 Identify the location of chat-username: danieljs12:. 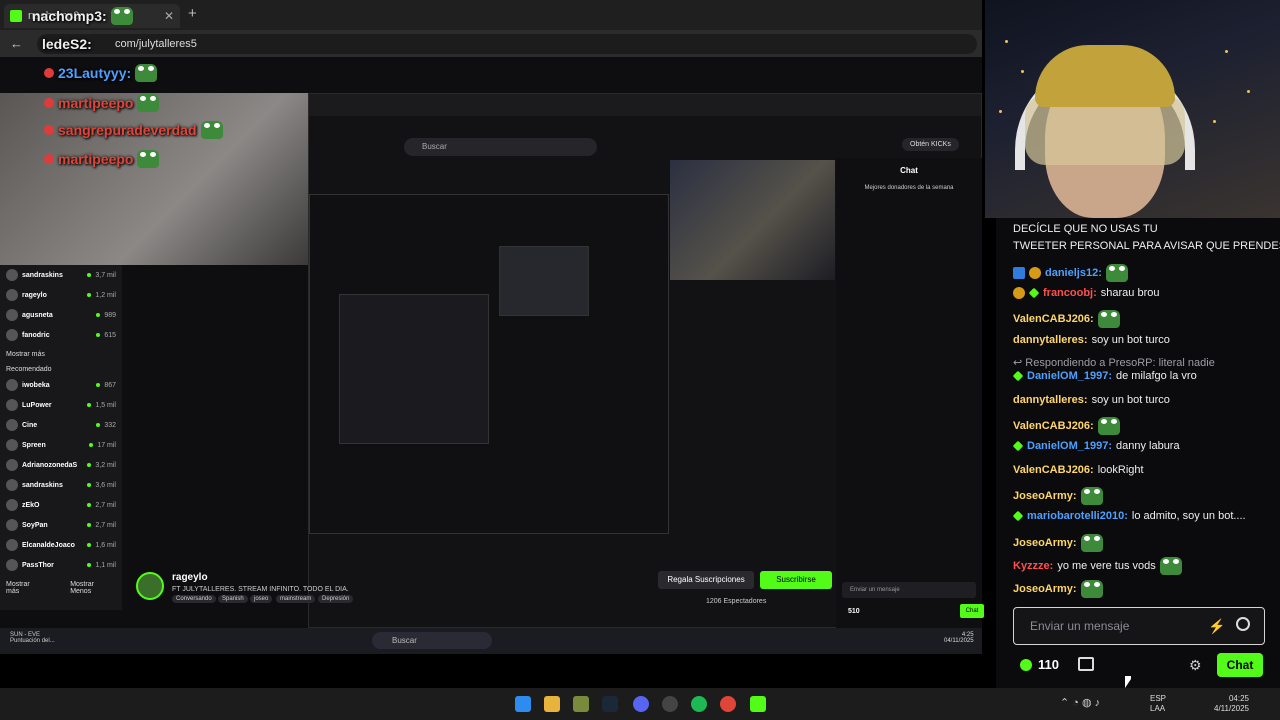
(1073, 273).